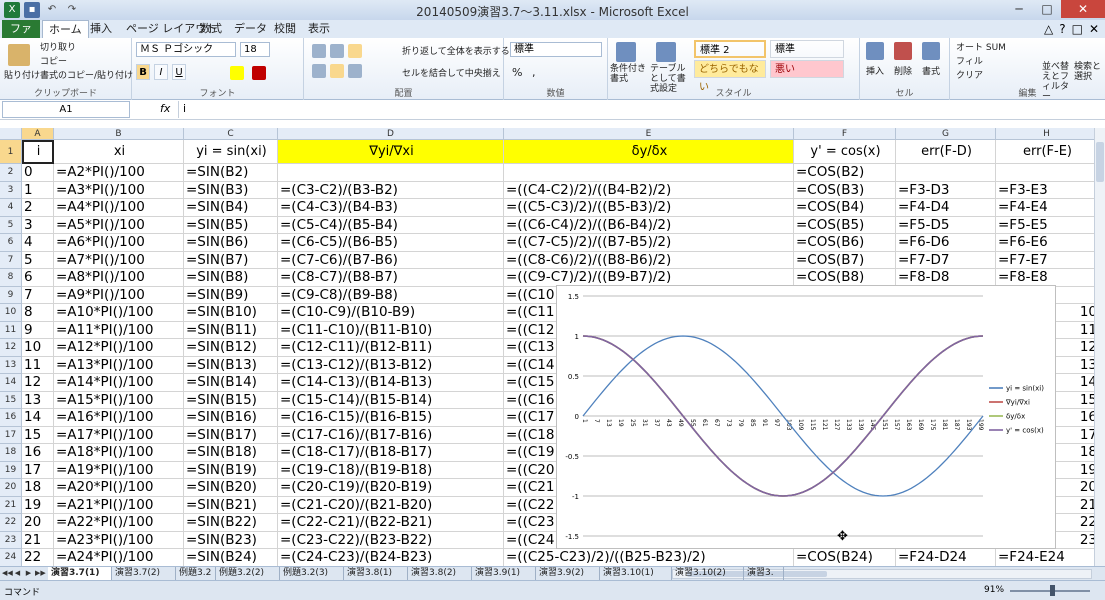  I want to click on align-middle-icon, so click(337, 51).